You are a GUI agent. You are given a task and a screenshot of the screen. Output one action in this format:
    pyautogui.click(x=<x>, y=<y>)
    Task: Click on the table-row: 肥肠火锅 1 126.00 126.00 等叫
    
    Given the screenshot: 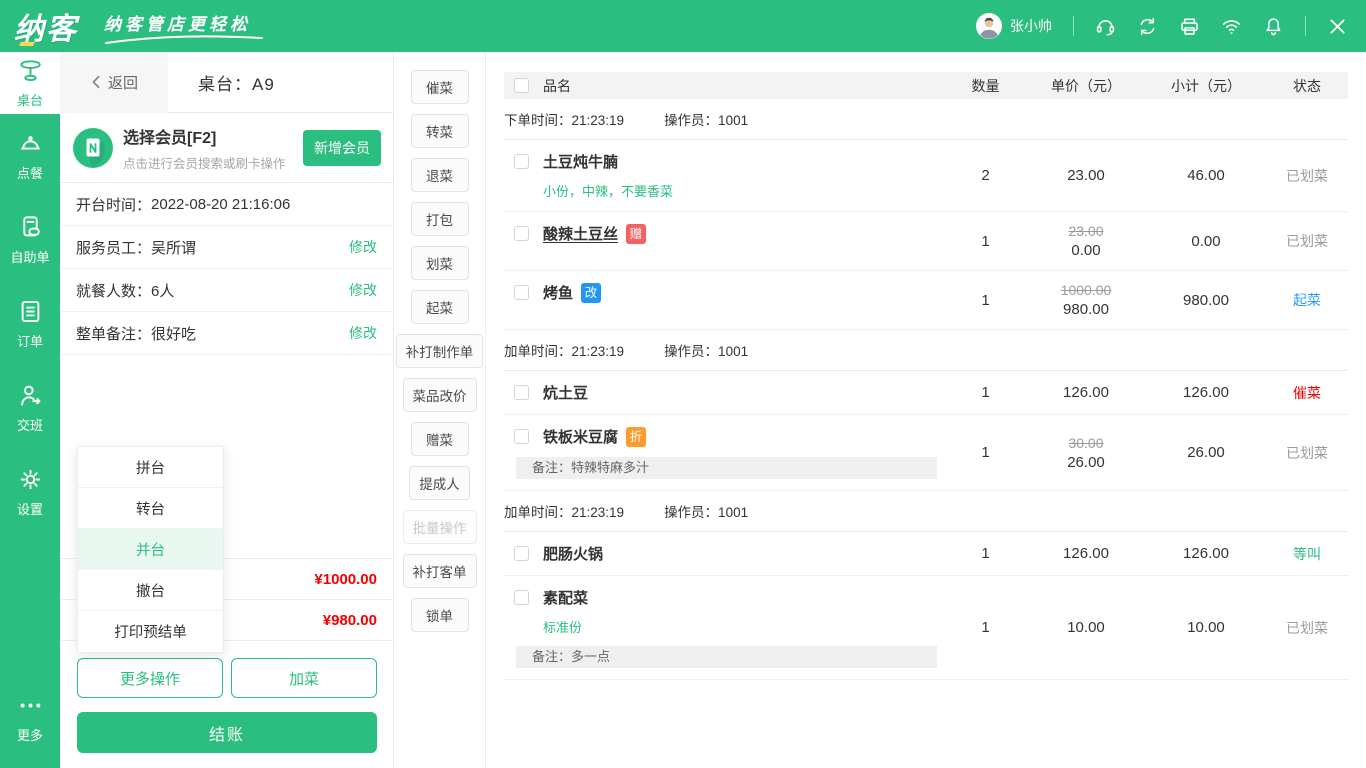 What is the action you would take?
    pyautogui.click(x=926, y=554)
    